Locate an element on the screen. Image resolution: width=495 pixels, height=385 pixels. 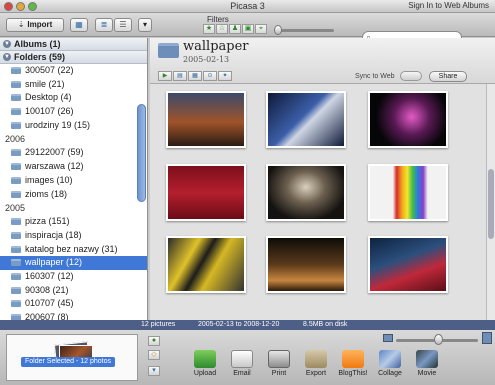
email-button: Email is located at coordinates (242, 363).